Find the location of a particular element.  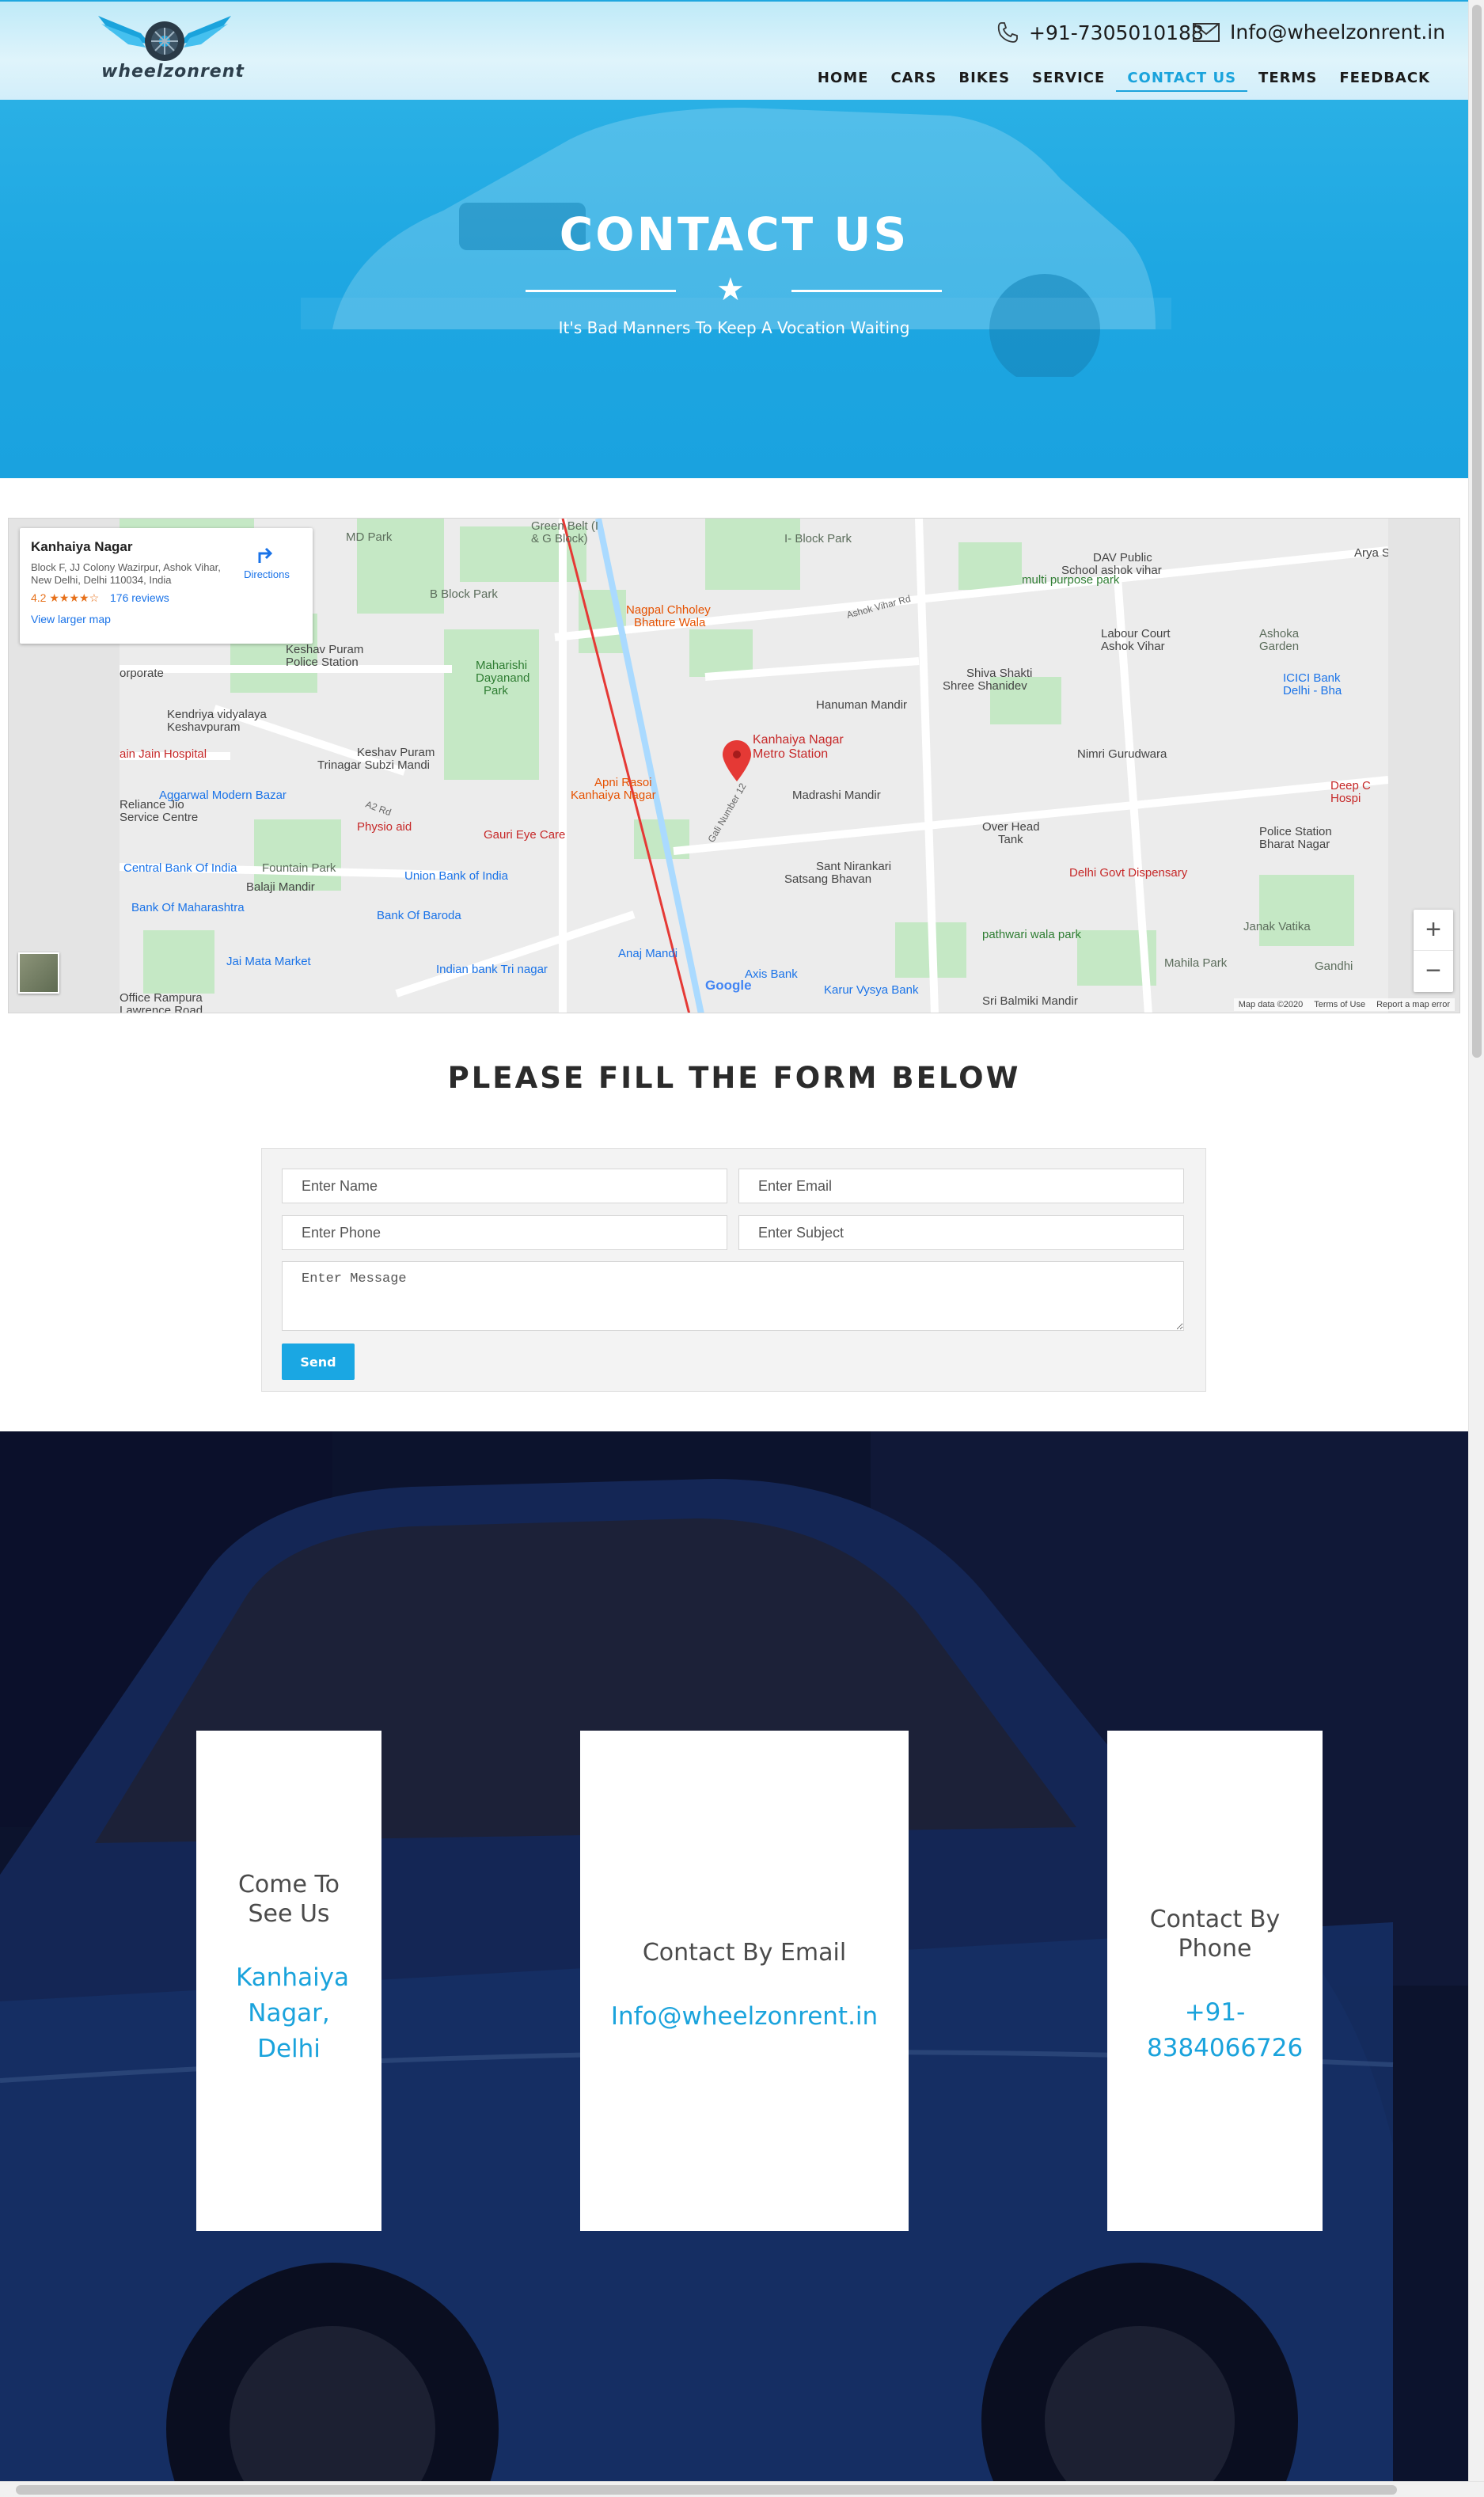

google-logo: Google is located at coordinates (728, 986).